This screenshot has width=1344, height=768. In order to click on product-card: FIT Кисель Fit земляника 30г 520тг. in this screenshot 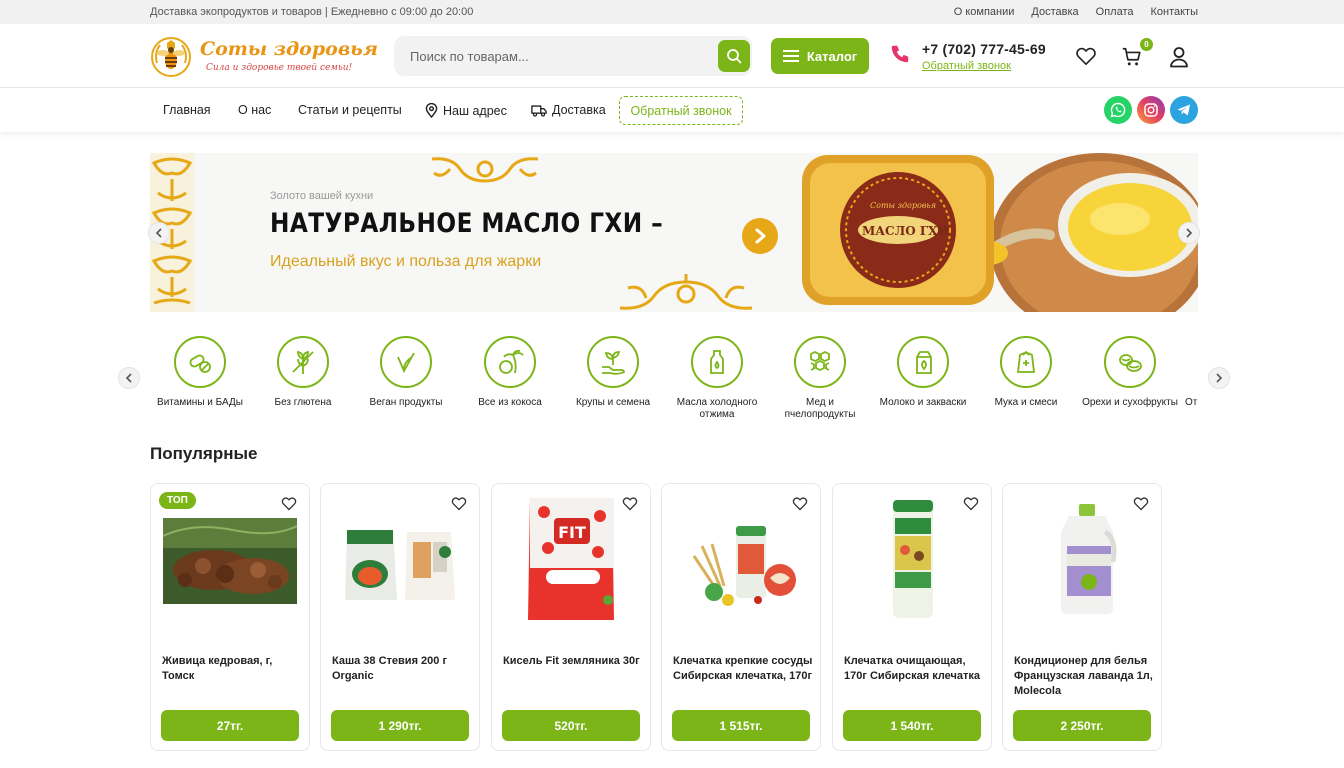, I will do `click(571, 617)`.